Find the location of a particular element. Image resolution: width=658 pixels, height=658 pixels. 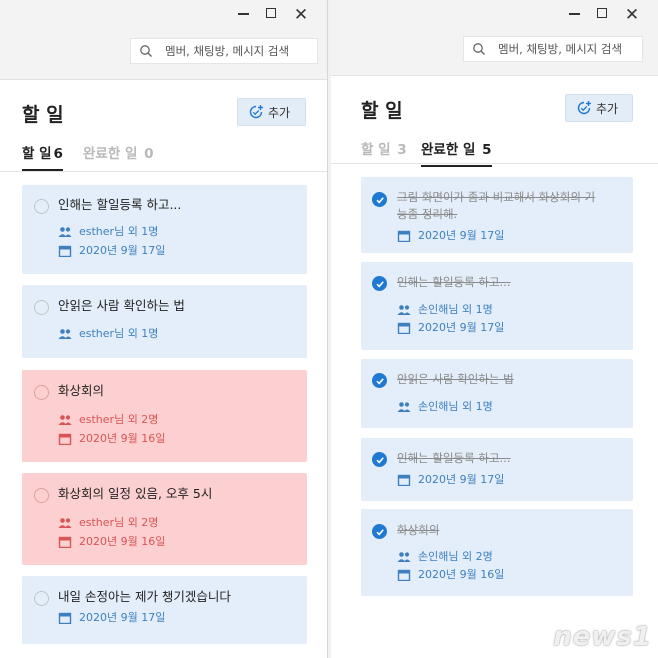

tab-count: 6 is located at coordinates (58, 154).